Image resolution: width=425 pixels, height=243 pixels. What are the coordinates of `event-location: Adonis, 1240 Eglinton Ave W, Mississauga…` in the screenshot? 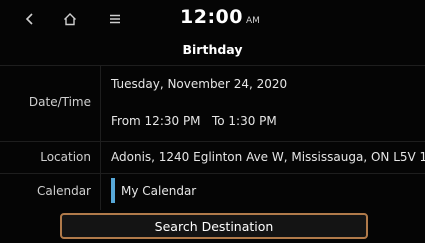 It's located at (268, 157).